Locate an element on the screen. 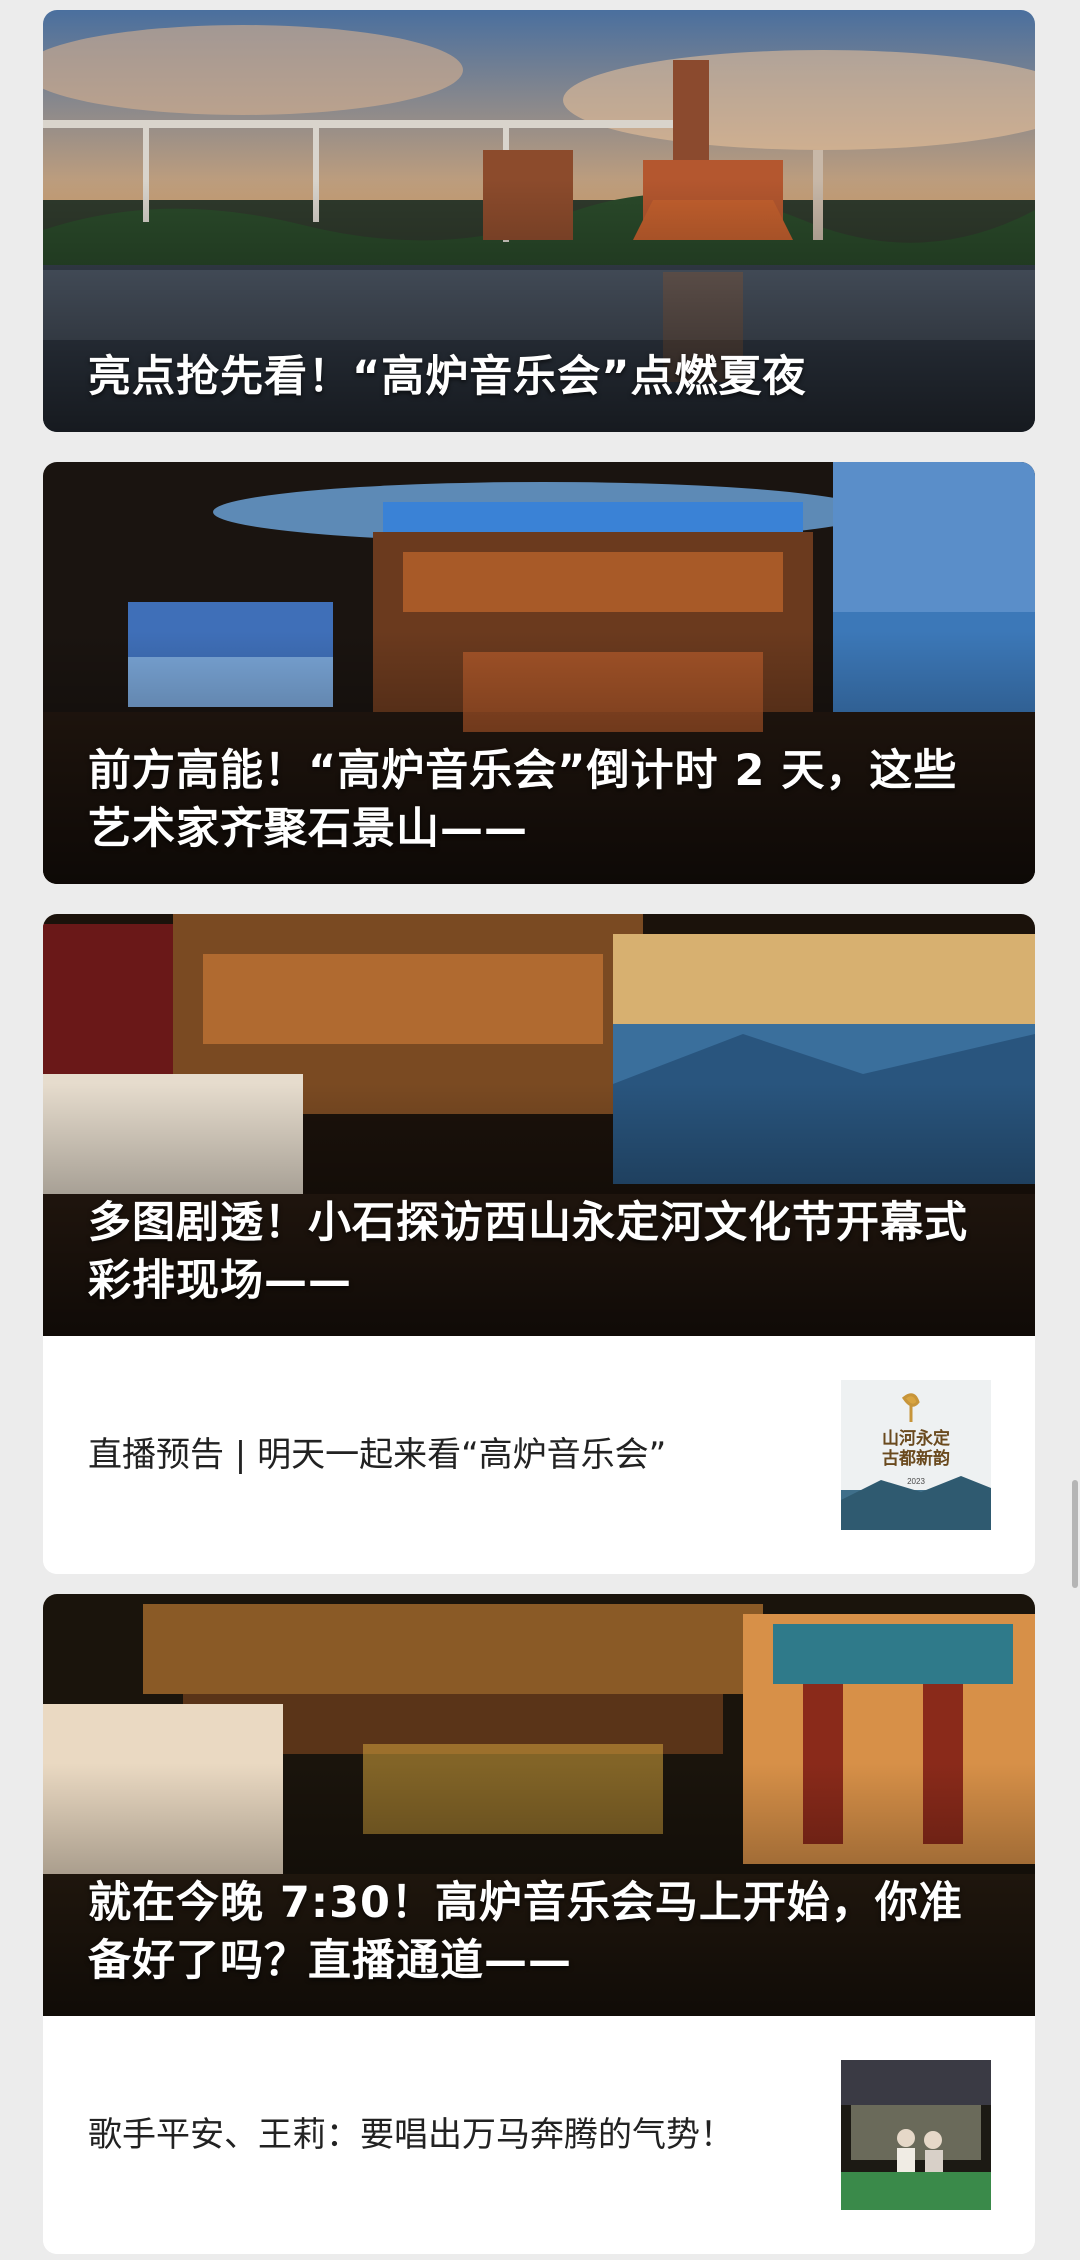 The height and width of the screenshot is (2260, 1080). article-thumbnail: 山河永定 古都新韵 2023 is located at coordinates (916, 1455).